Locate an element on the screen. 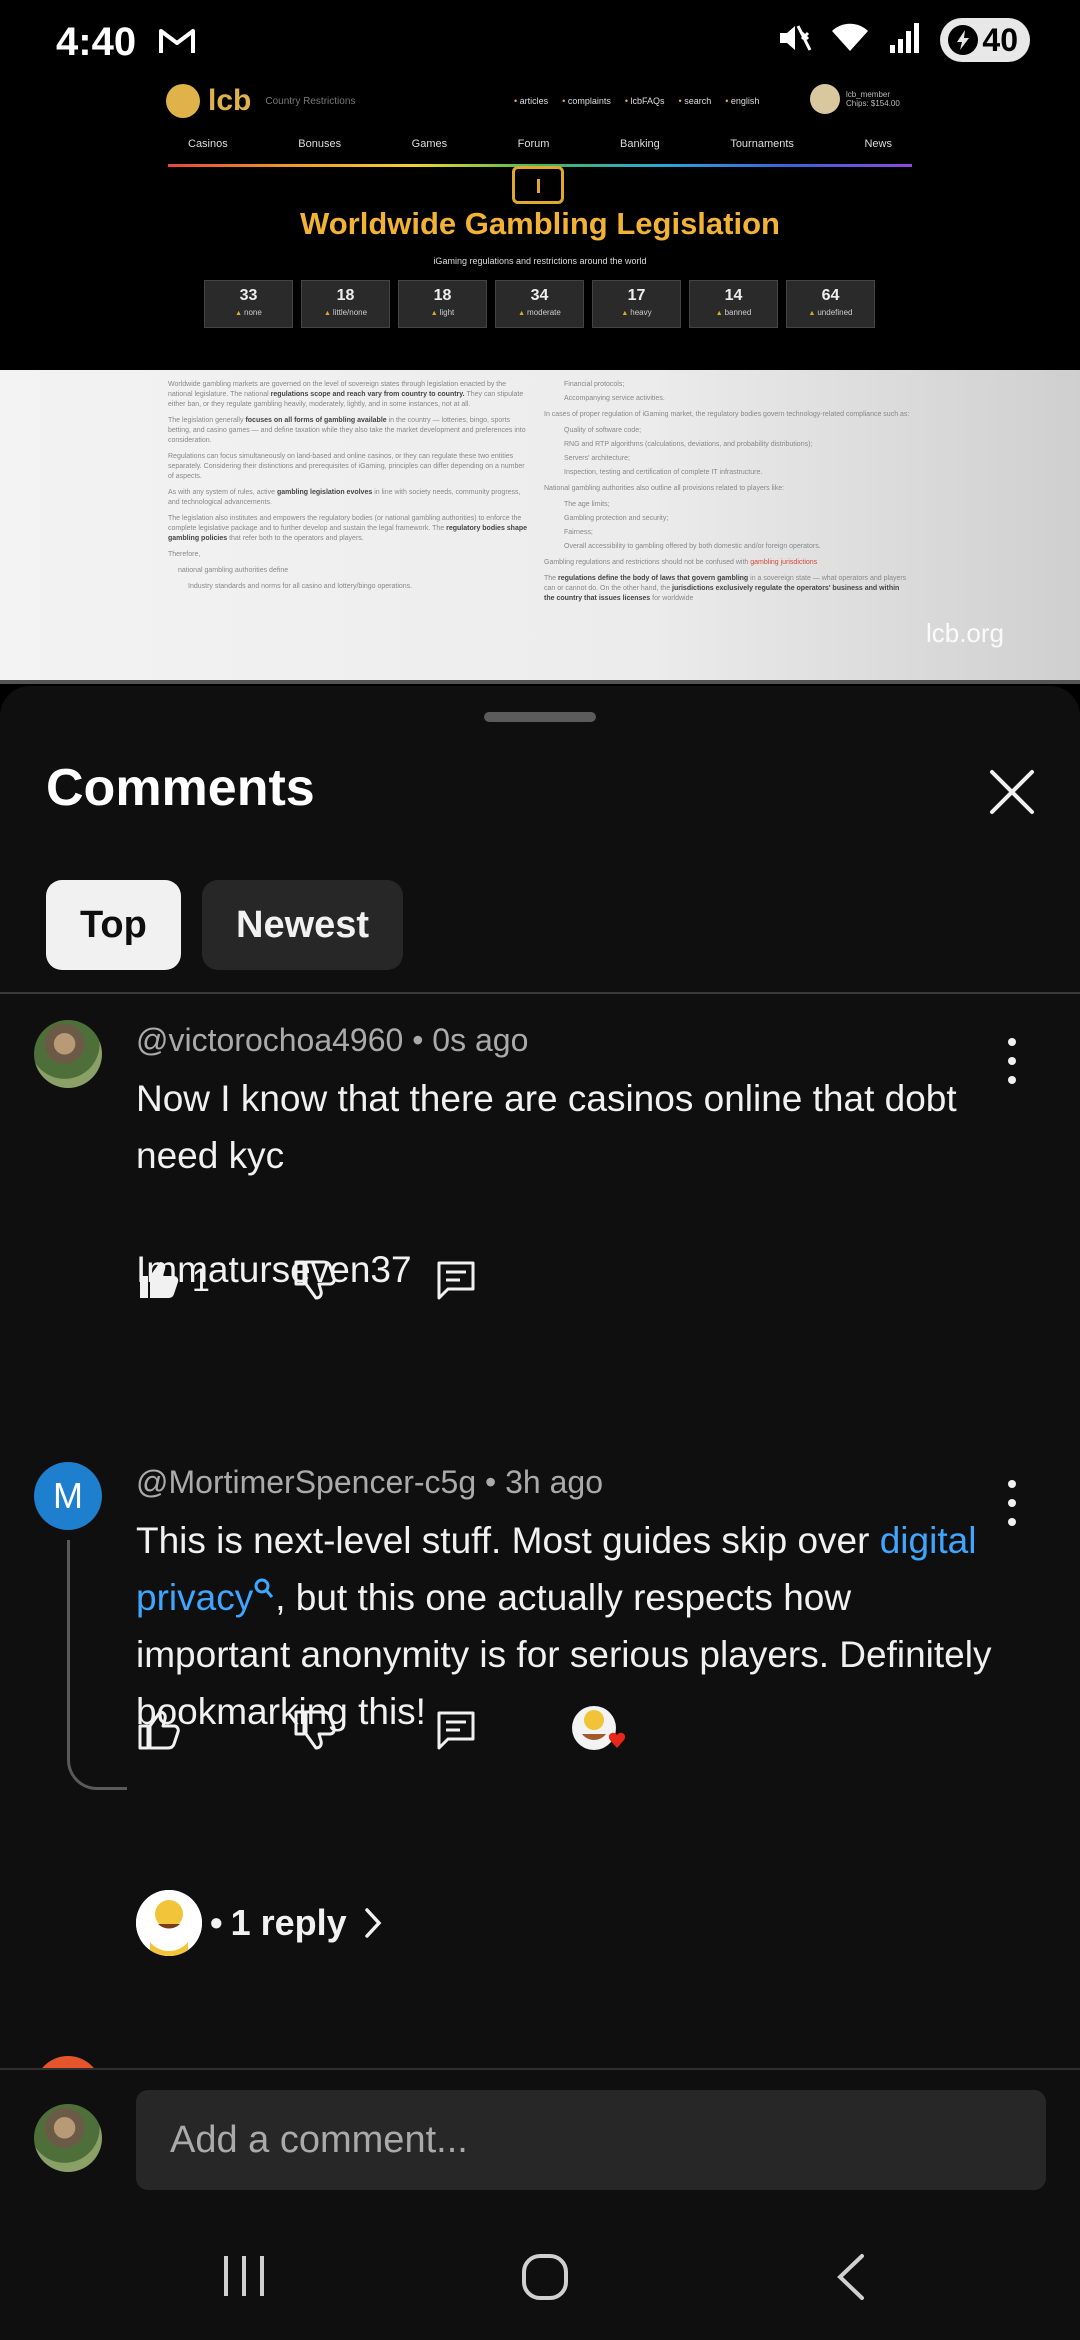  charging-bolt-icon is located at coordinates (963, 40).